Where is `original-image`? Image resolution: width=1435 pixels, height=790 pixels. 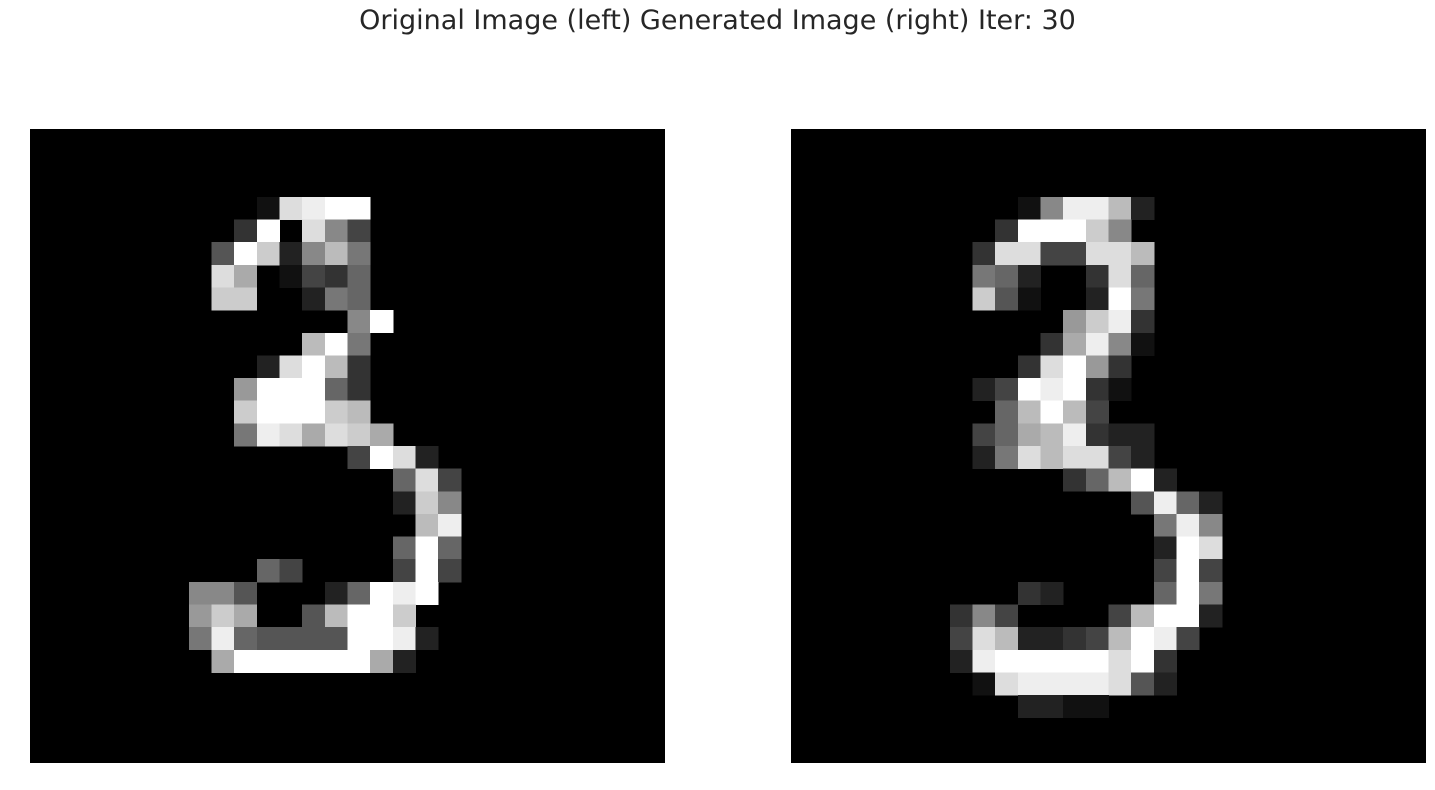
original-image is located at coordinates (325, 434).